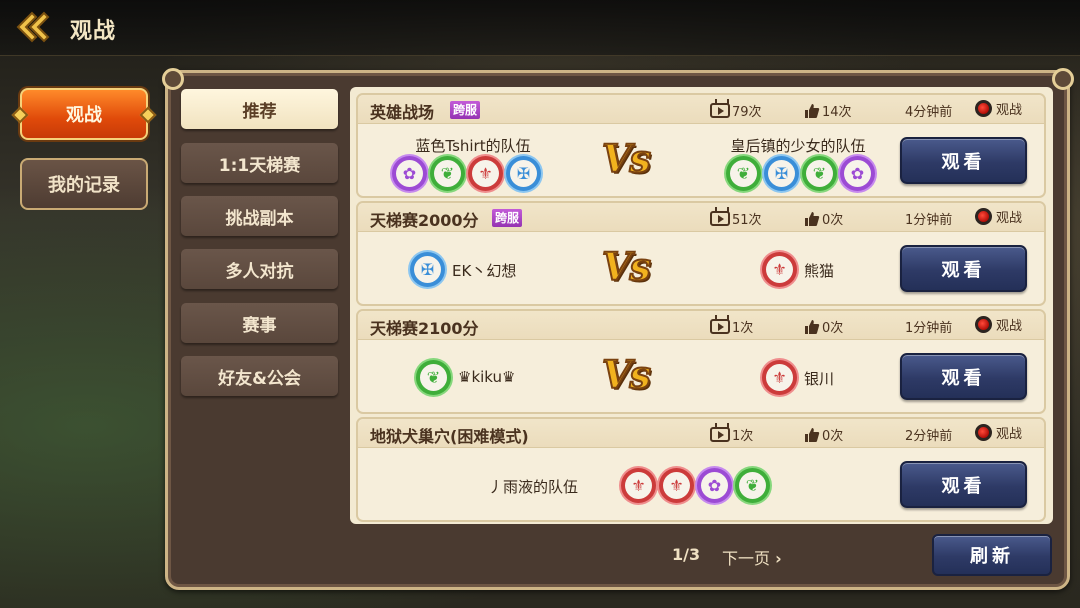 The width and height of the screenshot is (1080, 608). I want to click on left-team-name: ♛kiku♛, so click(487, 377).